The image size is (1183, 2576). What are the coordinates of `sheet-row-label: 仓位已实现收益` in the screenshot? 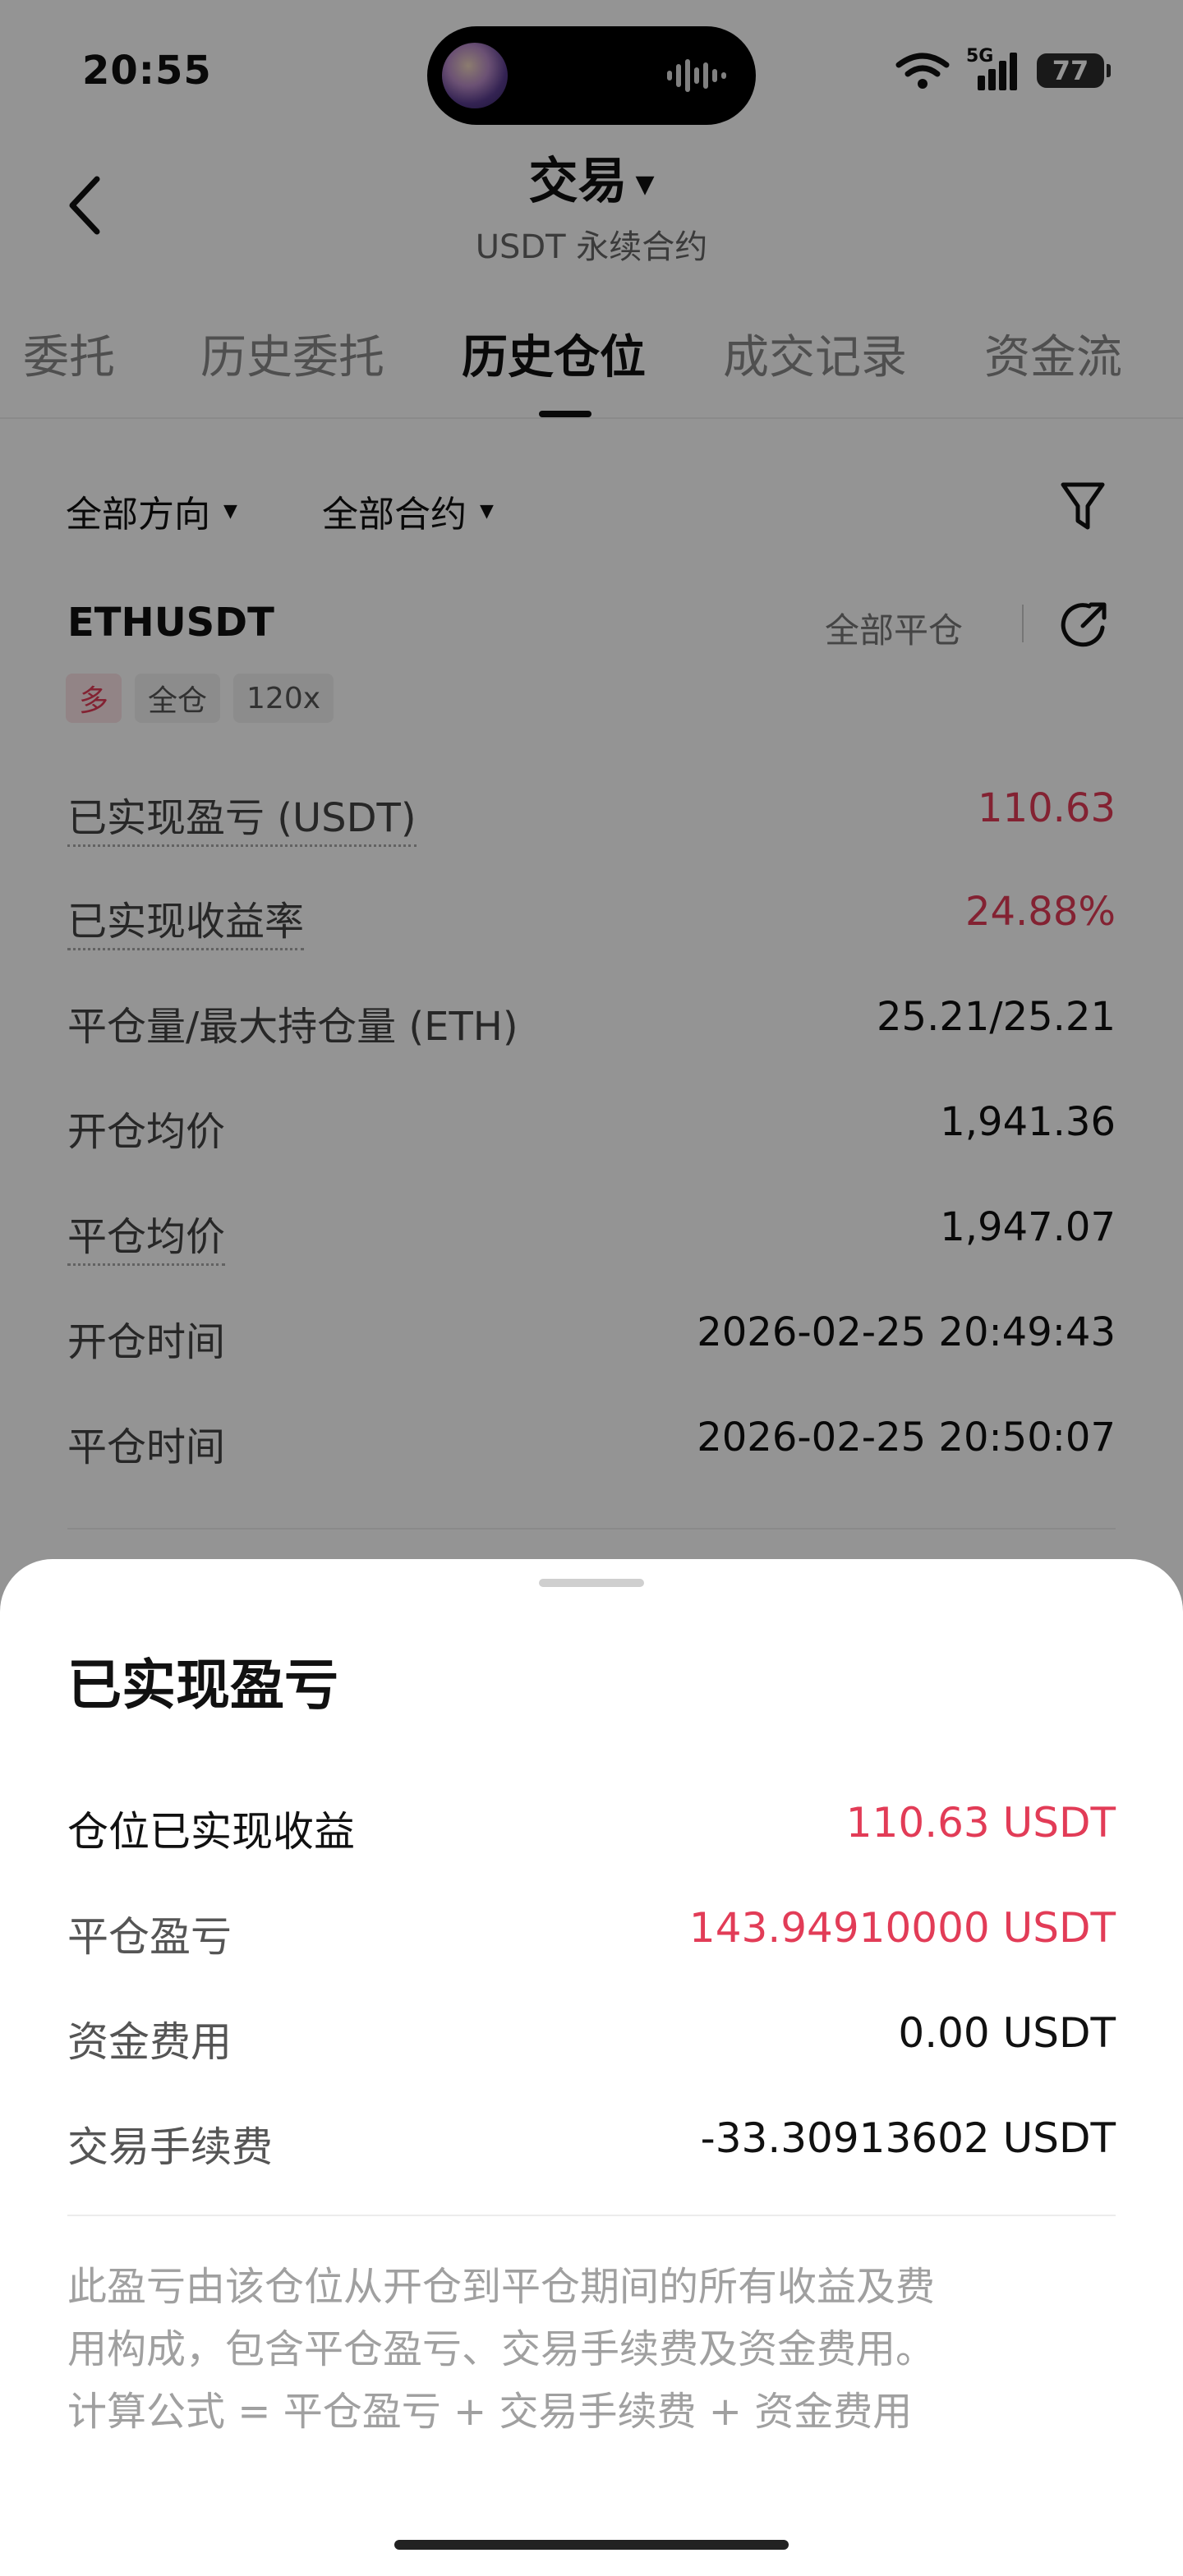 It's located at (211, 1832).